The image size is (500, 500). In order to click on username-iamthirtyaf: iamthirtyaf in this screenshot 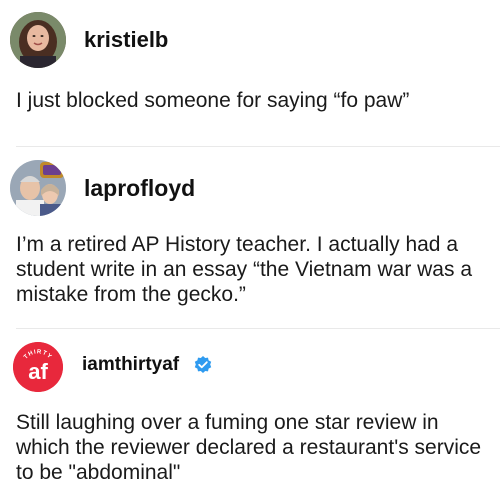, I will do `click(130, 365)`.